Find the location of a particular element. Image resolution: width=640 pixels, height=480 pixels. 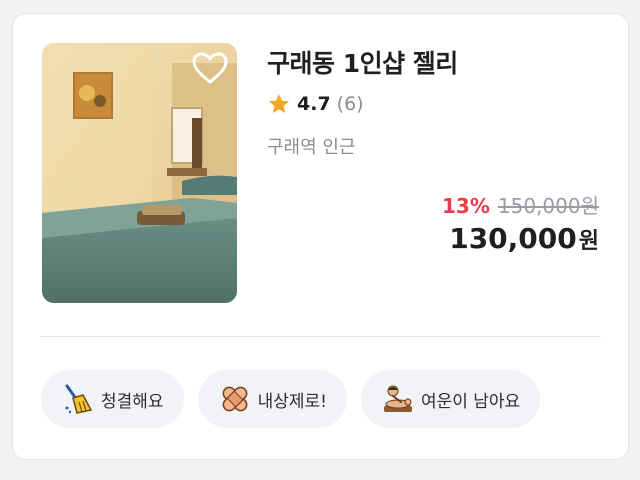

tag-label: 내상제로! is located at coordinates (292, 401).